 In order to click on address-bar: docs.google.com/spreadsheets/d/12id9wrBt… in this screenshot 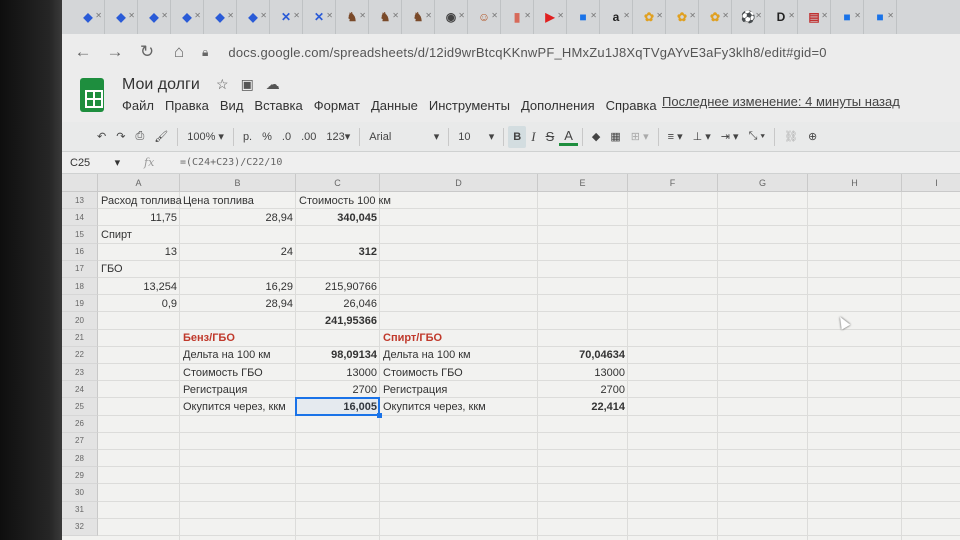, I will do `click(527, 52)`.